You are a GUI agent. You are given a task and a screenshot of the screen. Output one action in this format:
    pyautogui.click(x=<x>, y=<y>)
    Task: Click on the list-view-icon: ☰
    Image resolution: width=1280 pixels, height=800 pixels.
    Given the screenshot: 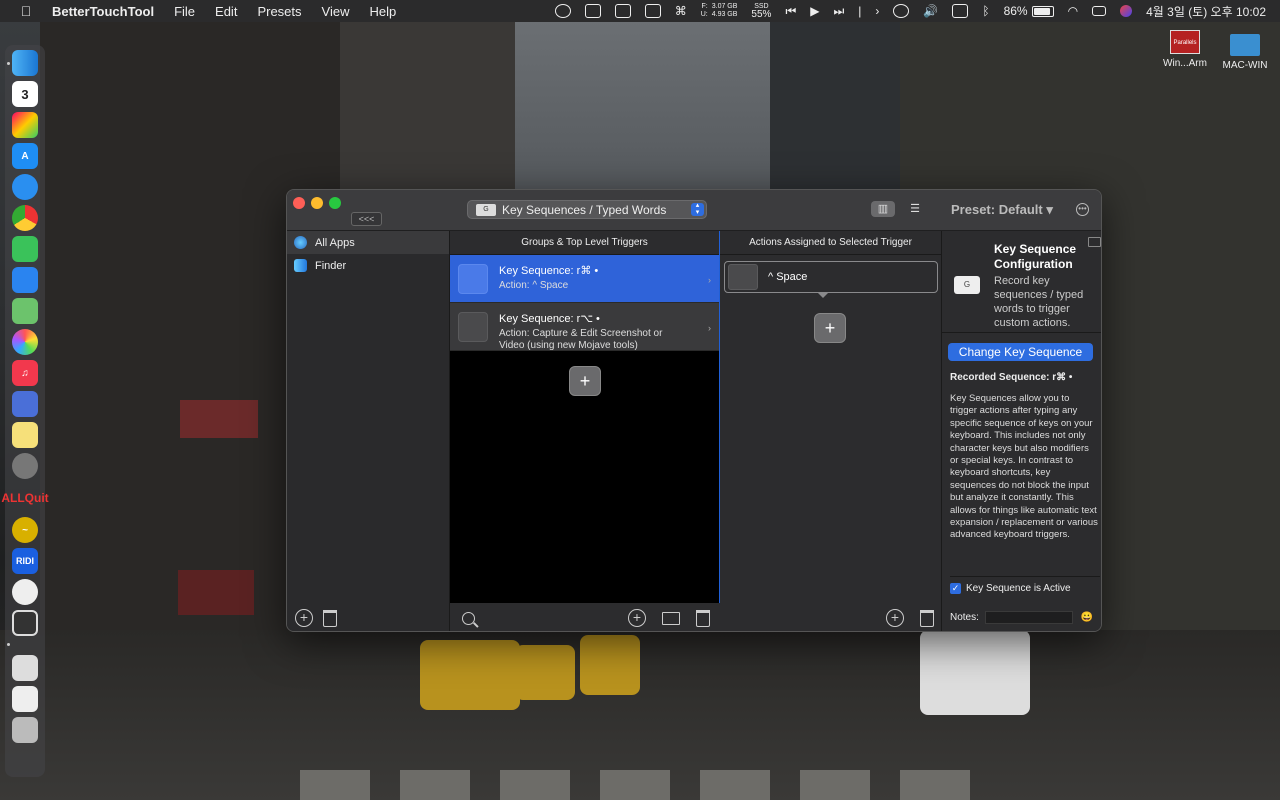 What is the action you would take?
    pyautogui.click(x=915, y=209)
    